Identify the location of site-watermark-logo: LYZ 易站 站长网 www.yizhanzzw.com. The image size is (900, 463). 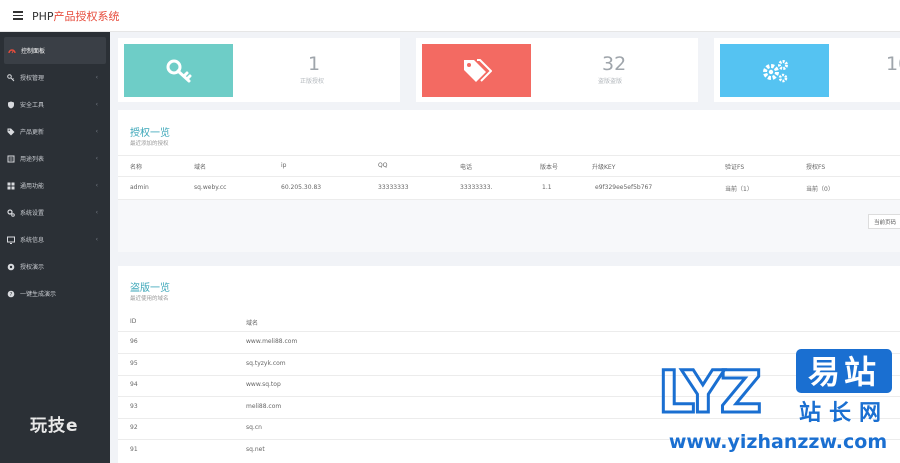
(778, 401).